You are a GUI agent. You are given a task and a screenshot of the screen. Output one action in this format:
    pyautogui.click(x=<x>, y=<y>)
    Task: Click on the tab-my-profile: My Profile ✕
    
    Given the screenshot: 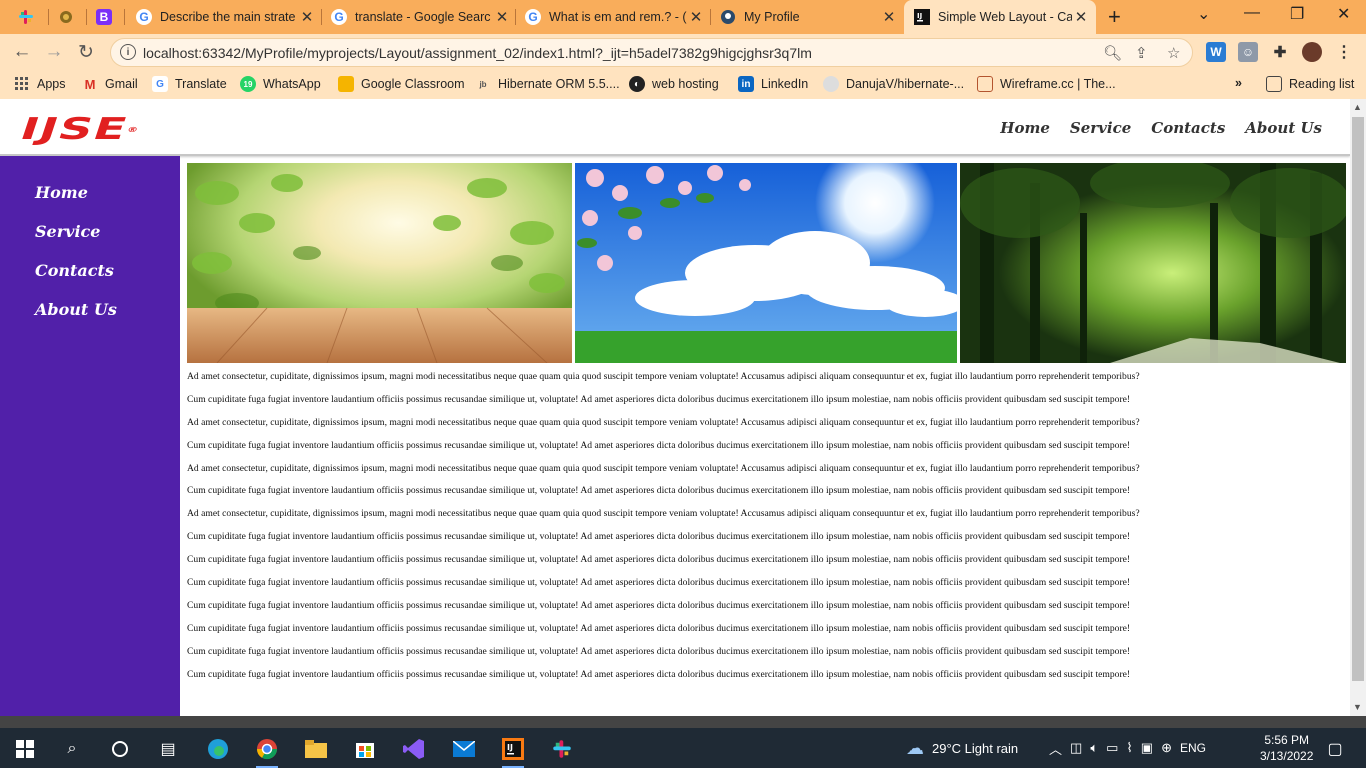 What is the action you would take?
    pyautogui.click(x=809, y=17)
    